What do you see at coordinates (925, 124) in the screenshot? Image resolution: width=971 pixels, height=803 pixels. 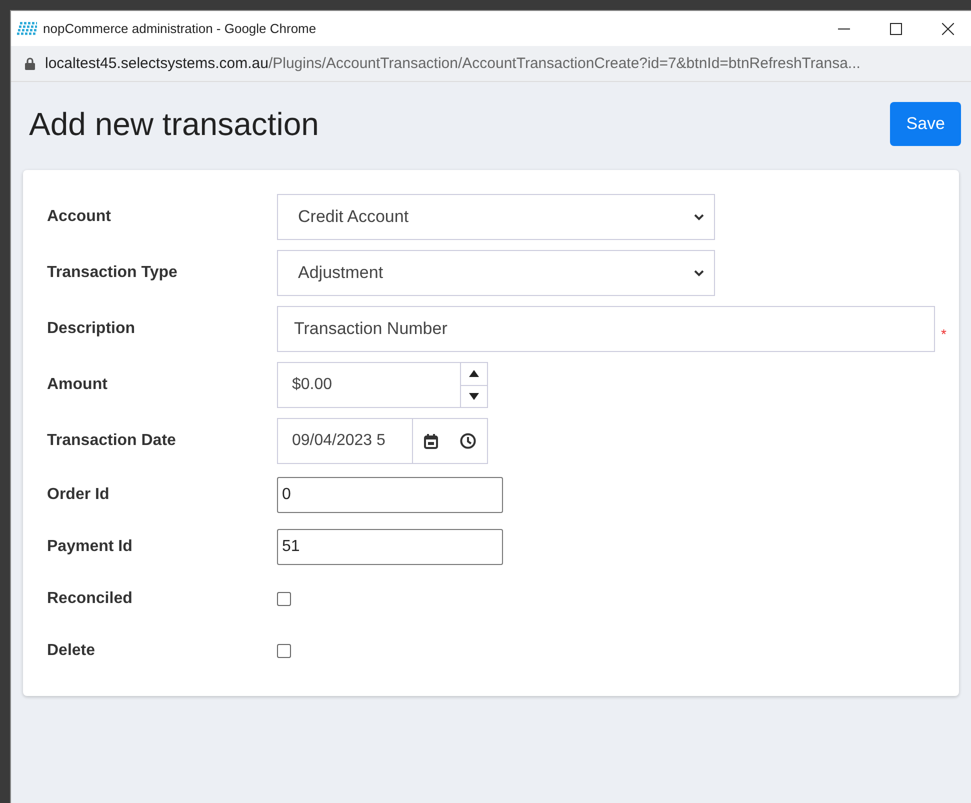 I see `save-button: Save` at bounding box center [925, 124].